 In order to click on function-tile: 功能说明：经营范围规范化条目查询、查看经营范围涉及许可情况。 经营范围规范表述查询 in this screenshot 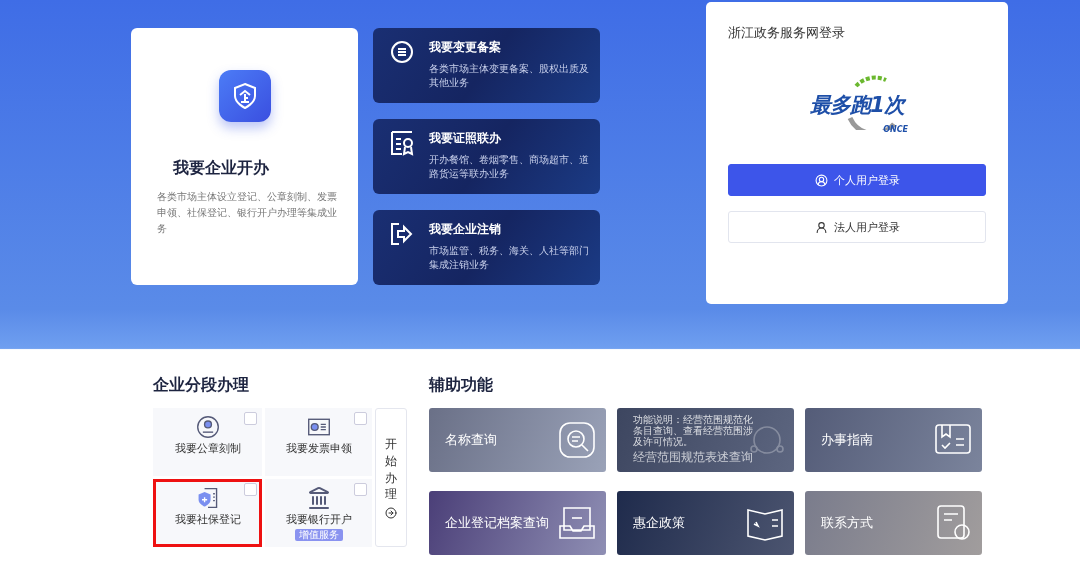, I will do `click(705, 440)`.